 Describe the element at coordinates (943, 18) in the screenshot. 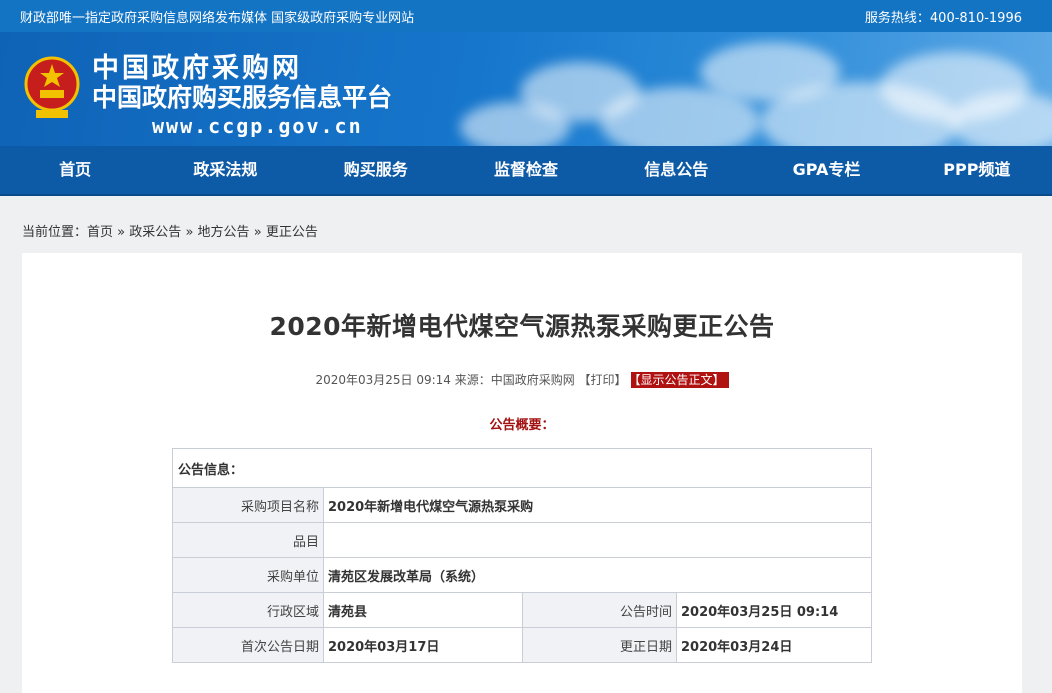

I see `service-hotline: 服务热线：400-810-1996` at that location.